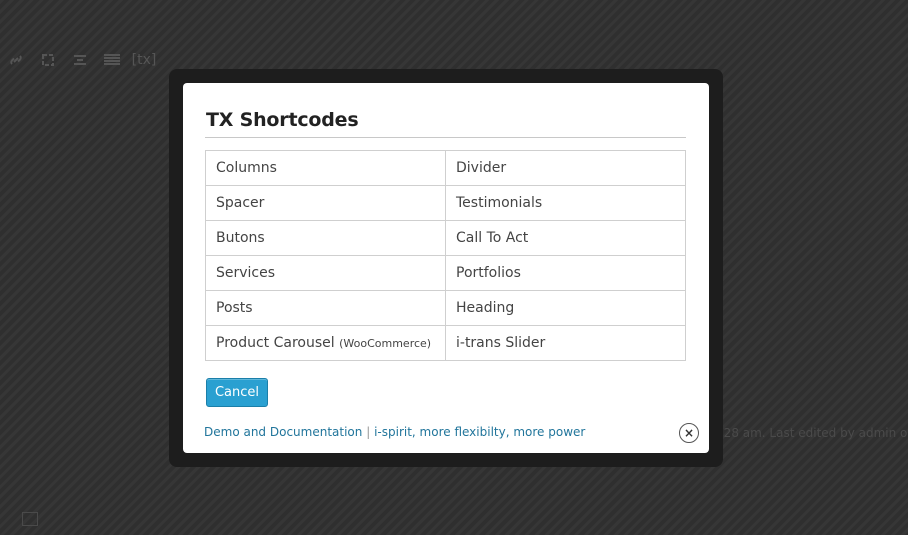 This screenshot has width=908, height=535. Describe the element at coordinates (445, 137) in the screenshot. I see `title-divider` at that location.